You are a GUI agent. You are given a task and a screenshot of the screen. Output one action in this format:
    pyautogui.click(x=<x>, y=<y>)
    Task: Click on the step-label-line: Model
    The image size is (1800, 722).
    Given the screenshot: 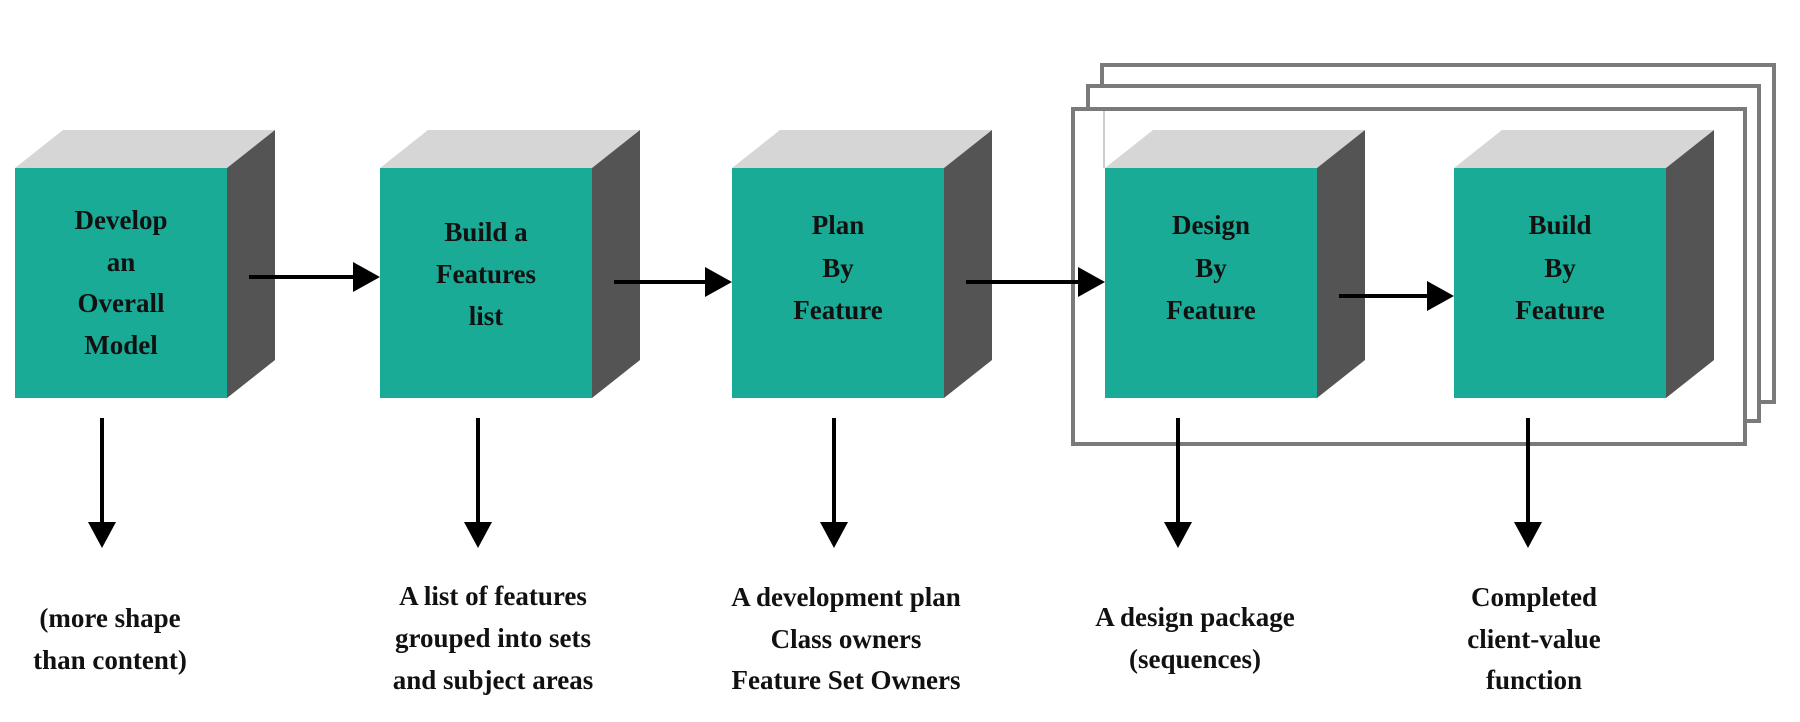 What is the action you would take?
    pyautogui.click(x=121, y=345)
    